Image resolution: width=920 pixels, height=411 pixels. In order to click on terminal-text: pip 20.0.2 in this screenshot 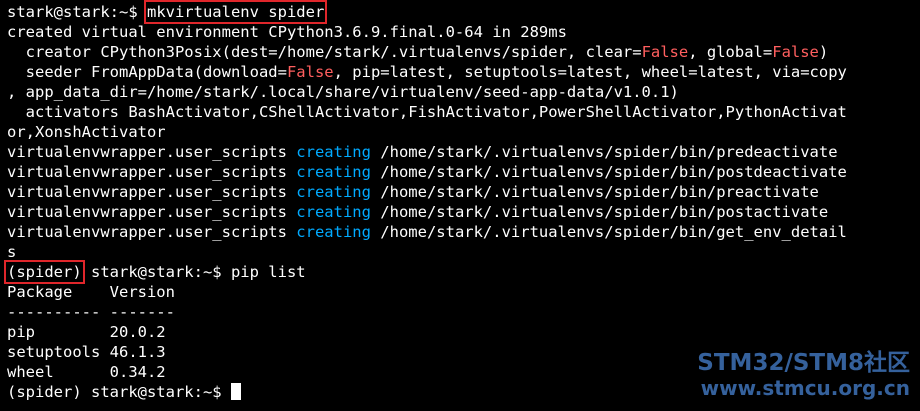, I will do `click(86, 332)`.